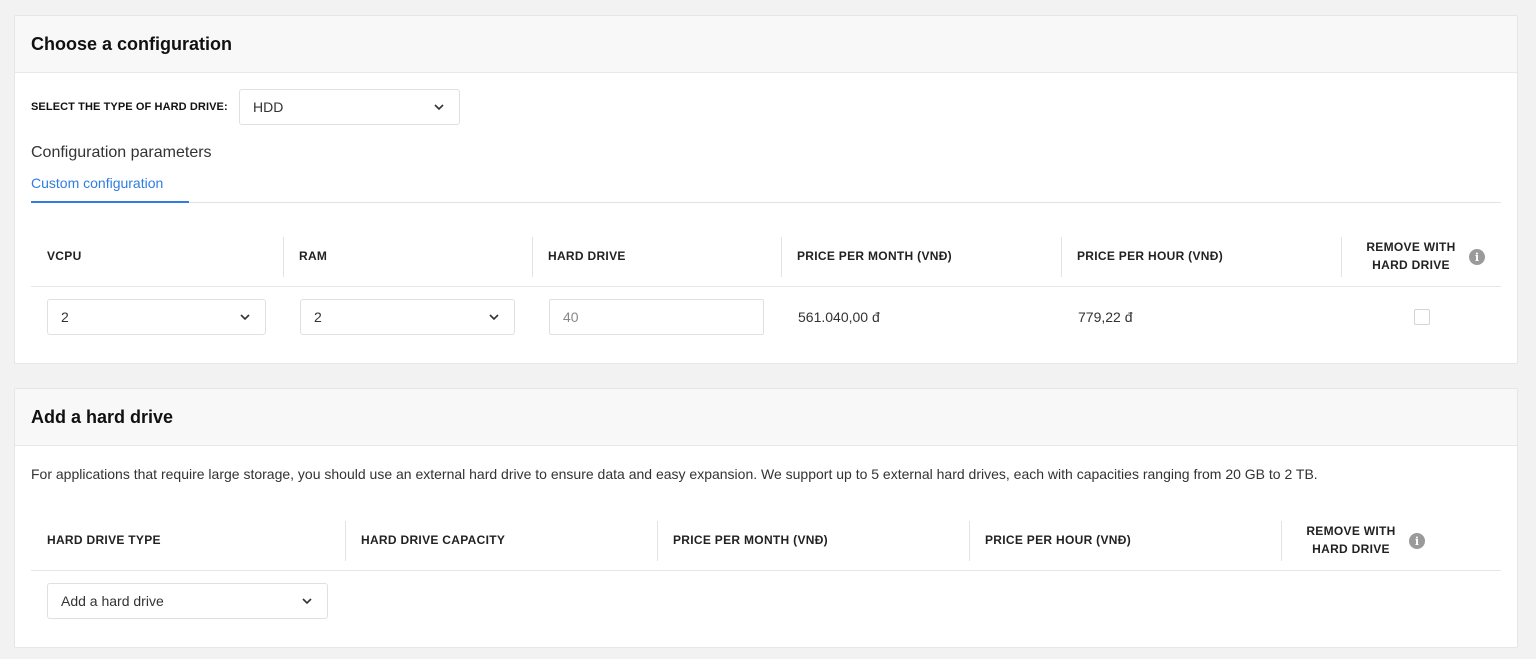 The image size is (1536, 659). I want to click on configuration-parameters-title: Configuration parameters, so click(121, 152).